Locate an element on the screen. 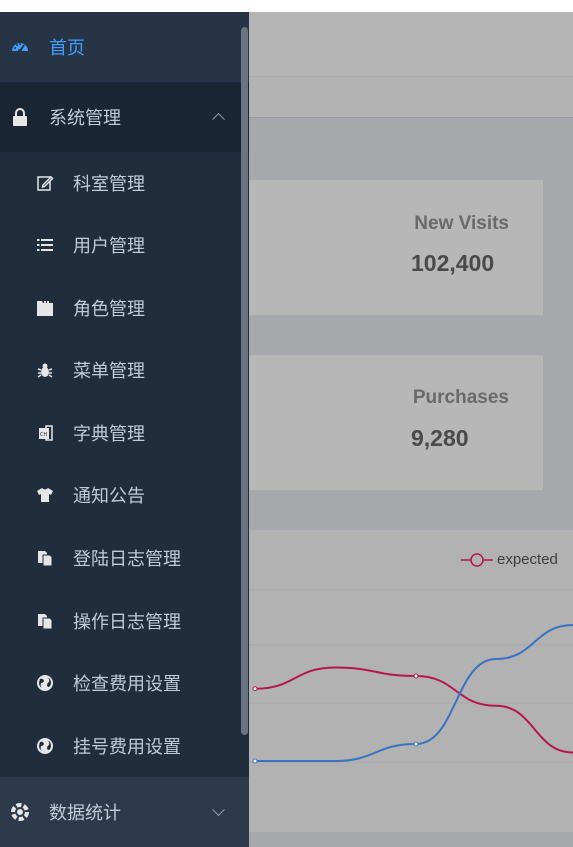 The image size is (573, 847). sidebar-item-10: 挂号费用设置 is located at coordinates (124, 746).